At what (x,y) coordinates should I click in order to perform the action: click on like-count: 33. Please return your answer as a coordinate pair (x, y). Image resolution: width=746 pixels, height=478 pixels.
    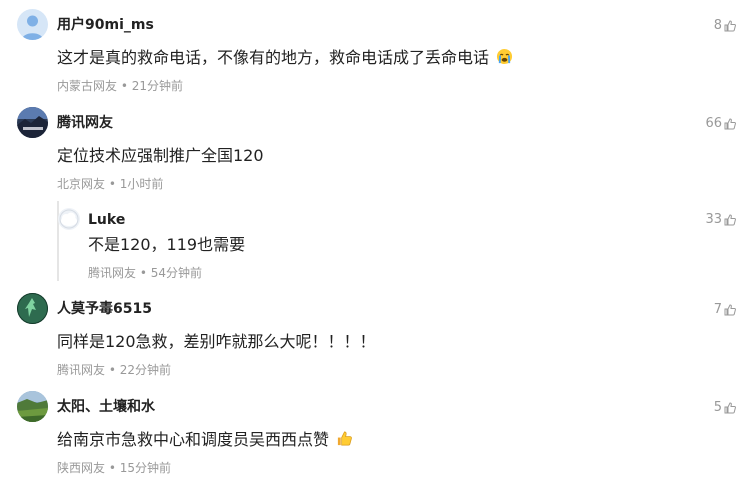
    Looking at the image, I should click on (713, 219).